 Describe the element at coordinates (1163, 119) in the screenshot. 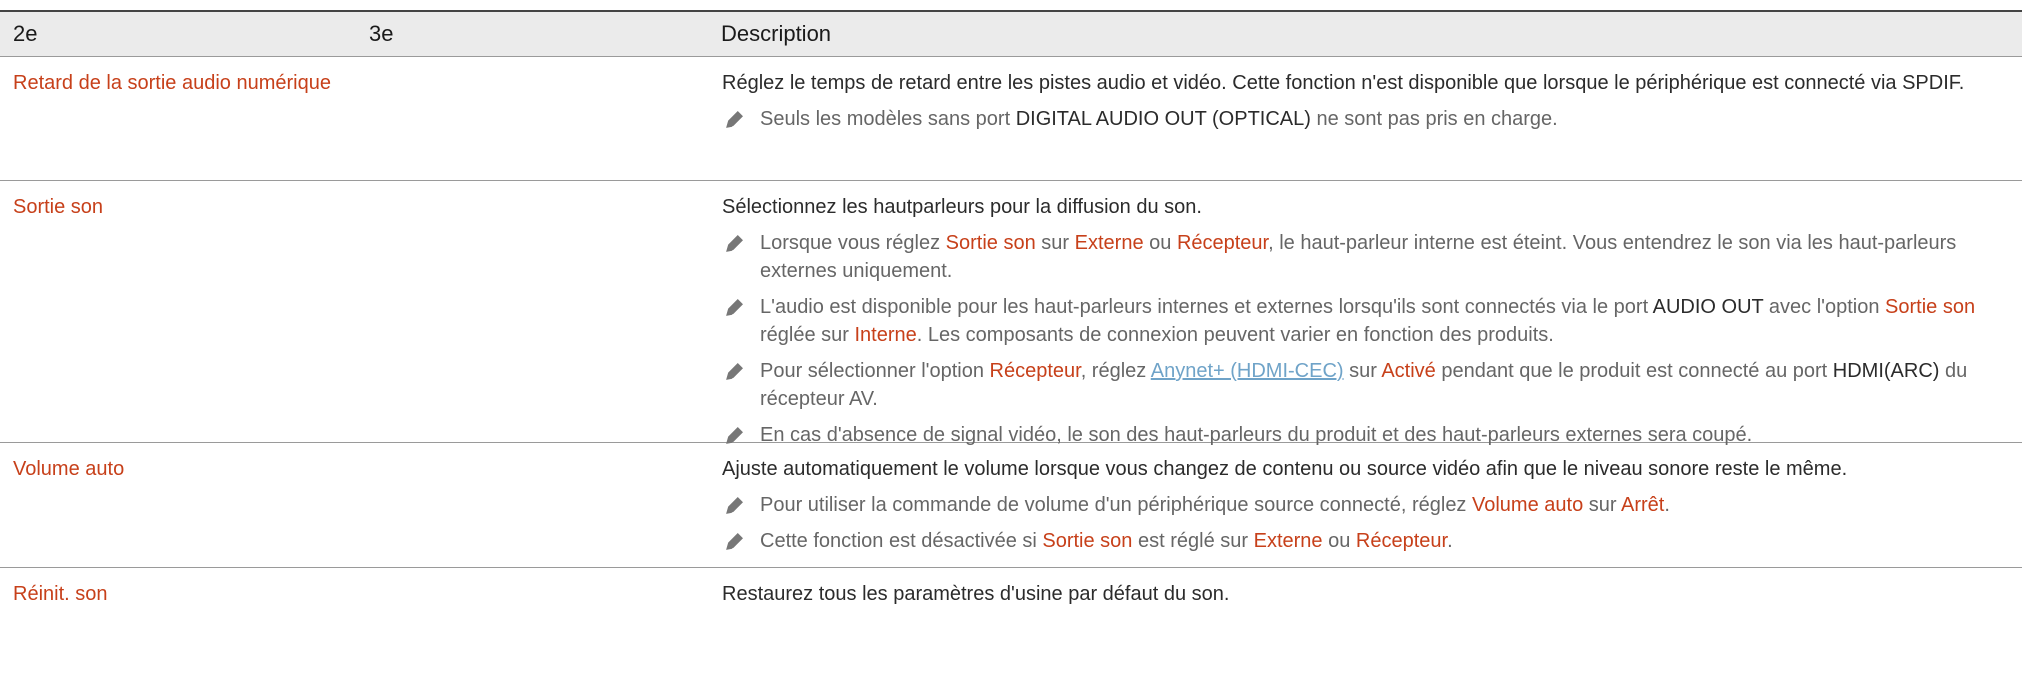

I see `note-bold: DIGITAL AUDIO OUT (OPTICAL)` at that location.